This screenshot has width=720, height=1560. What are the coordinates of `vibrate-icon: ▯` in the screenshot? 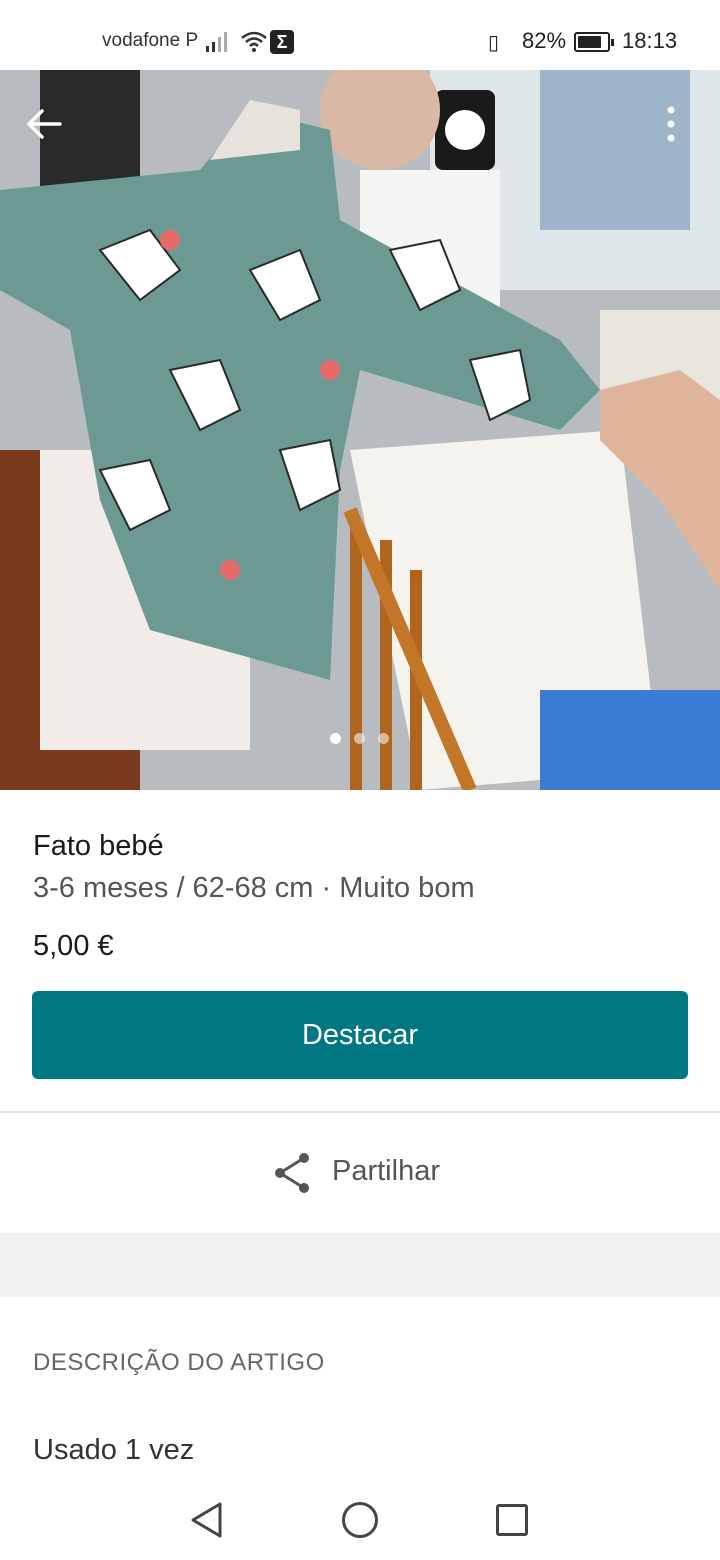 It's located at (494, 43).